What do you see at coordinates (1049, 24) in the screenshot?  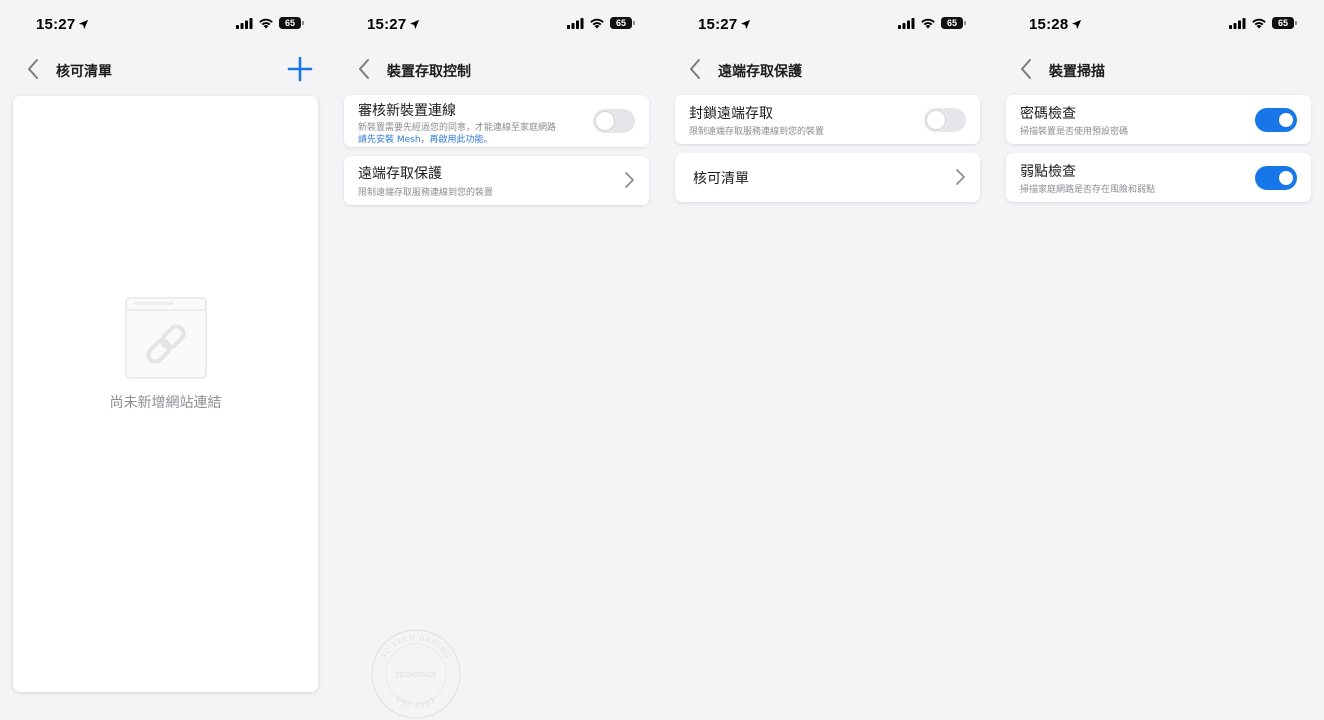 I see `time-label: 15:28` at bounding box center [1049, 24].